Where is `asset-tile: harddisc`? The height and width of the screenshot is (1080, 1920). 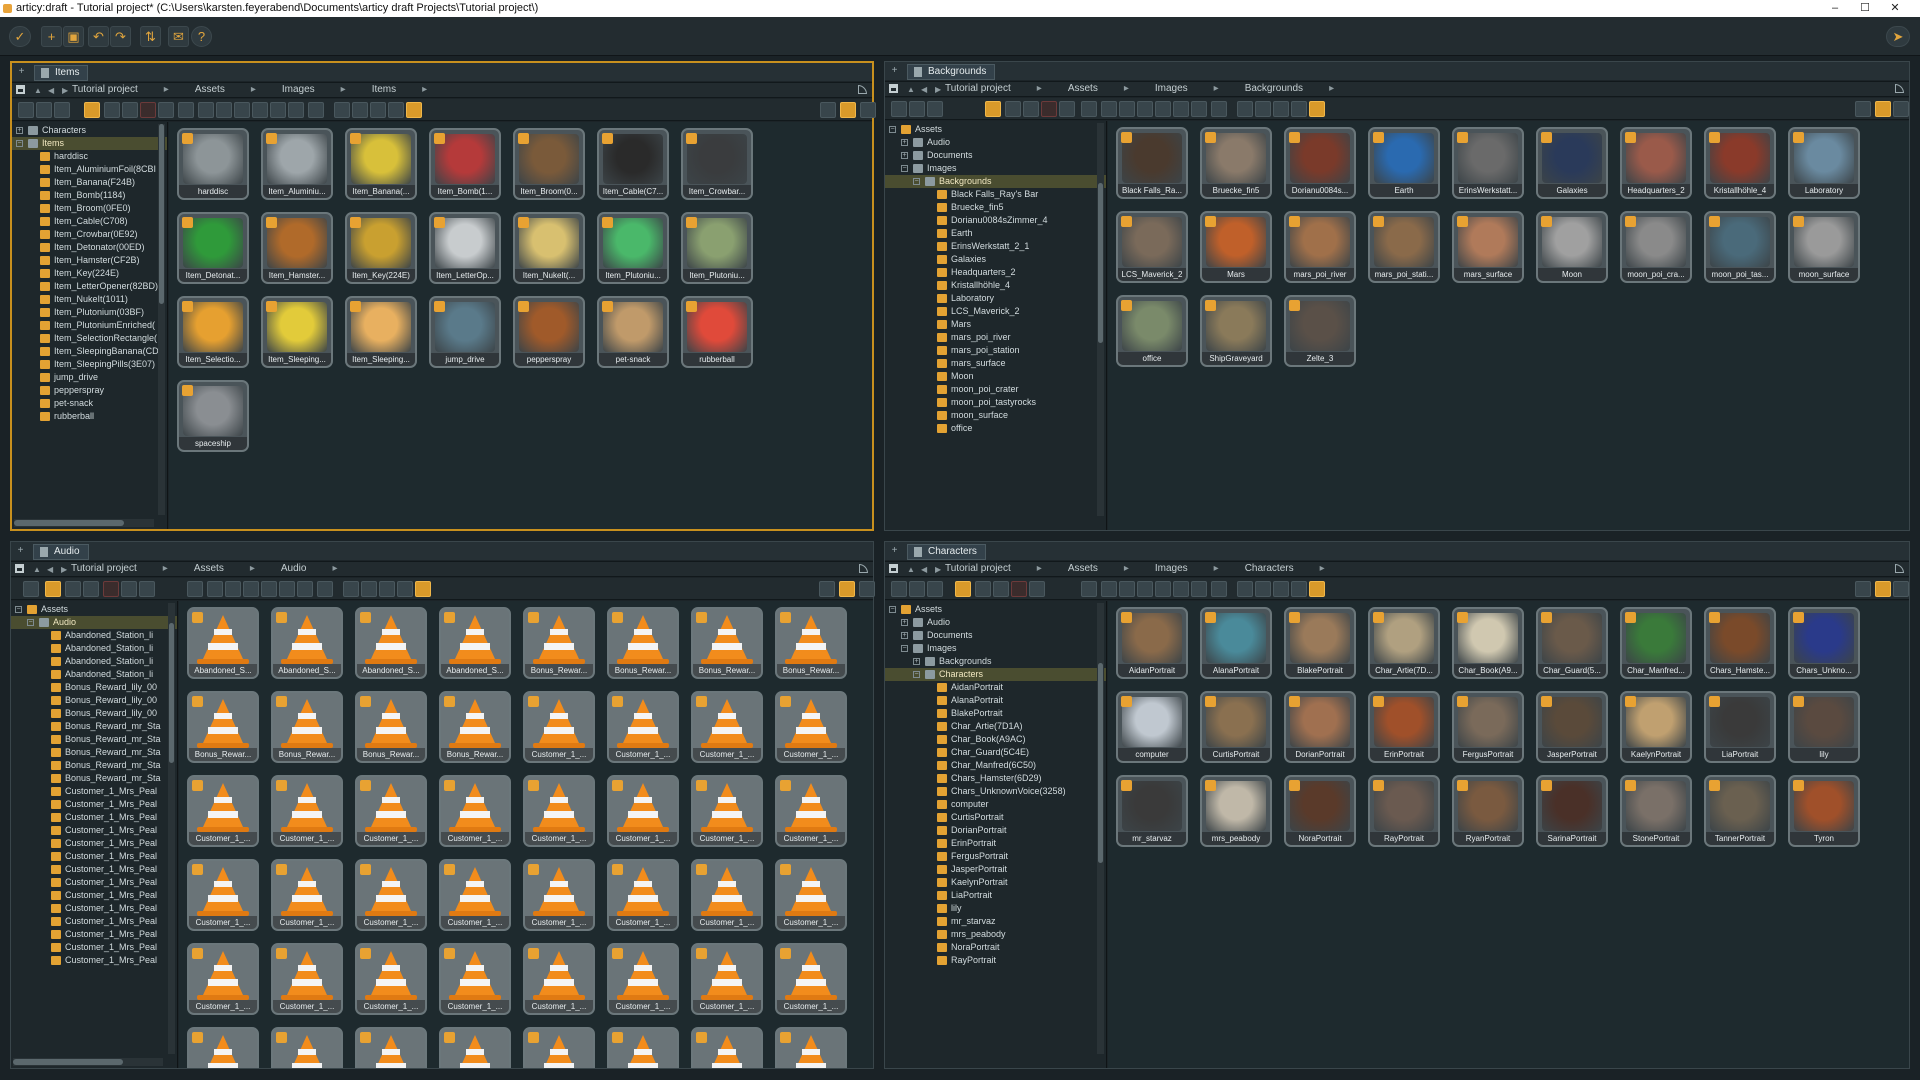 asset-tile: harddisc is located at coordinates (213, 164).